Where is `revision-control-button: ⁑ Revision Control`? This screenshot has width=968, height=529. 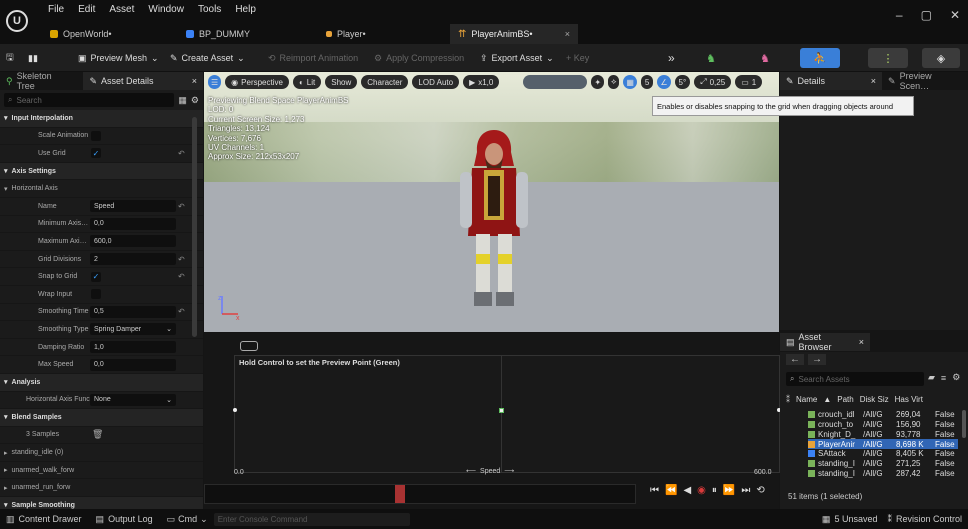 revision-control-button: ⁑ Revision Control is located at coordinates (924, 519).